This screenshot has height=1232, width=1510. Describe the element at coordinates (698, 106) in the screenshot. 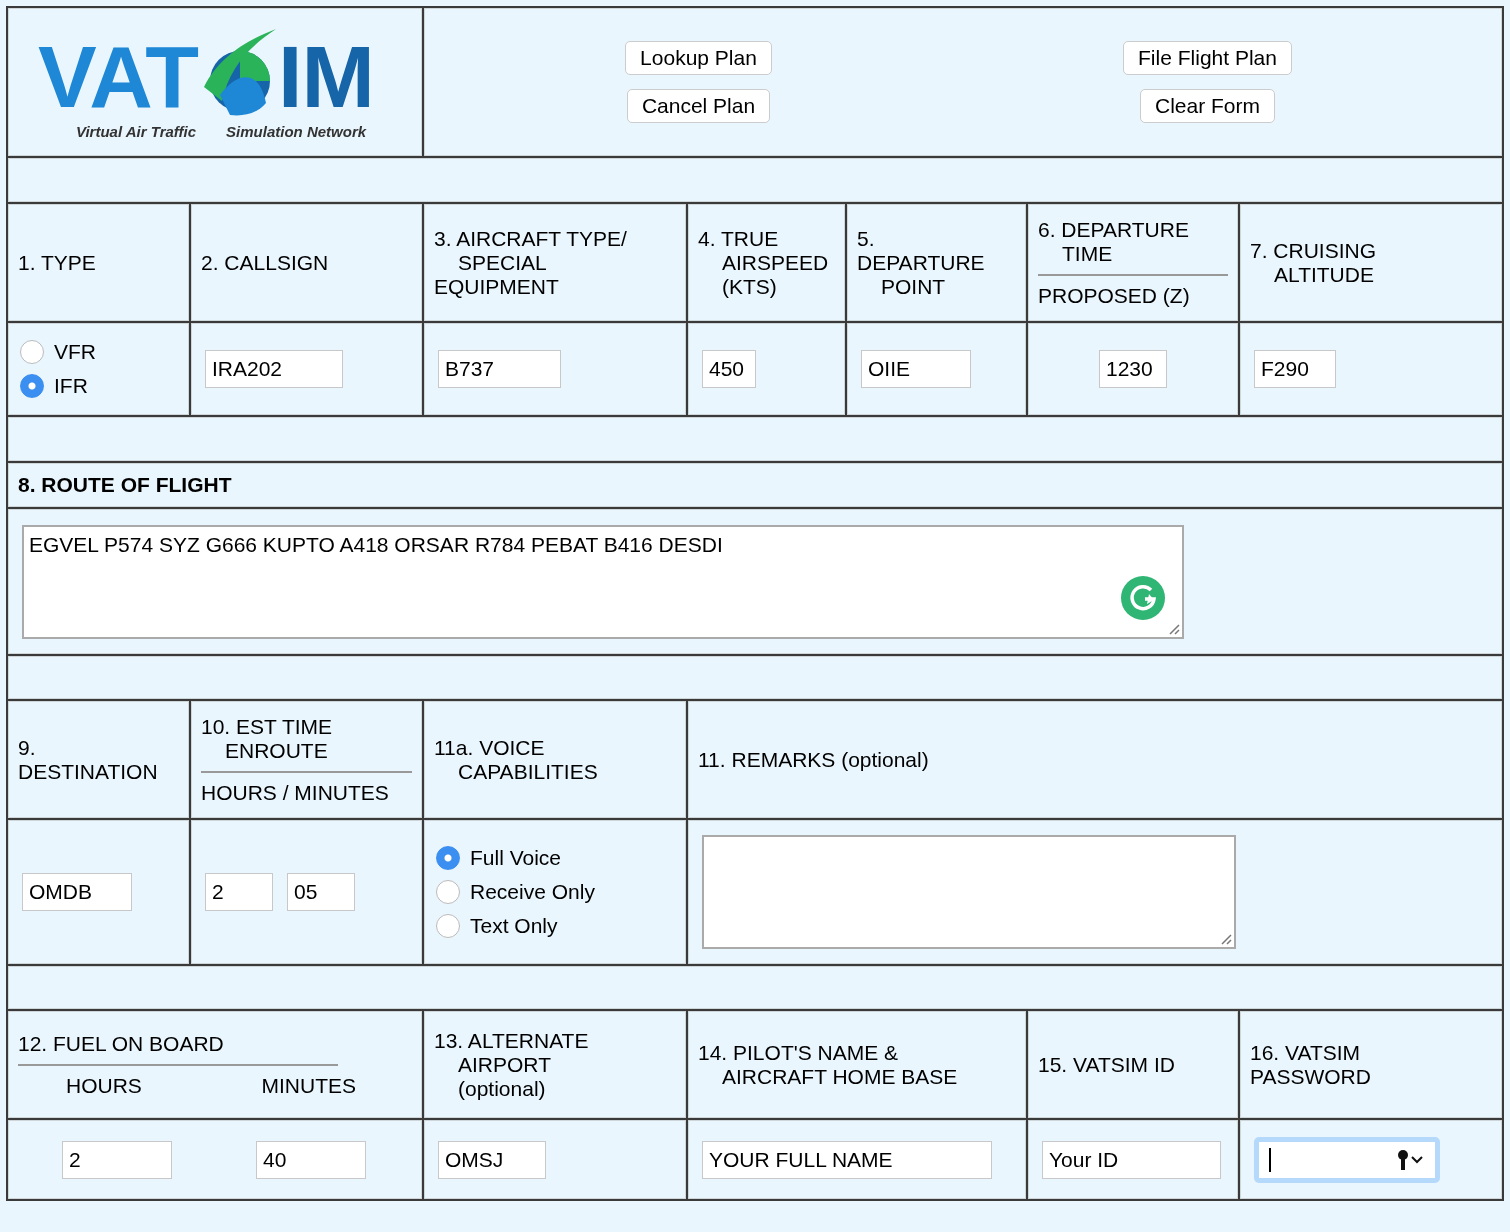

I see `form-button: Cancel Plan` at that location.